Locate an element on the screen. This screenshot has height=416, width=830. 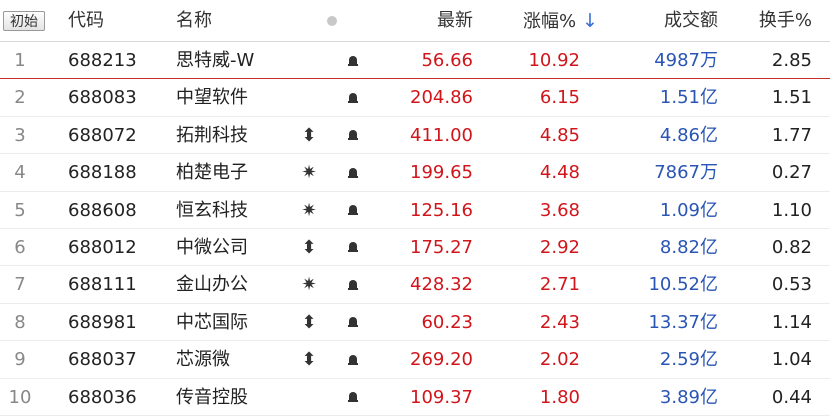
volume-value: 4987万 is located at coordinates (686, 60).